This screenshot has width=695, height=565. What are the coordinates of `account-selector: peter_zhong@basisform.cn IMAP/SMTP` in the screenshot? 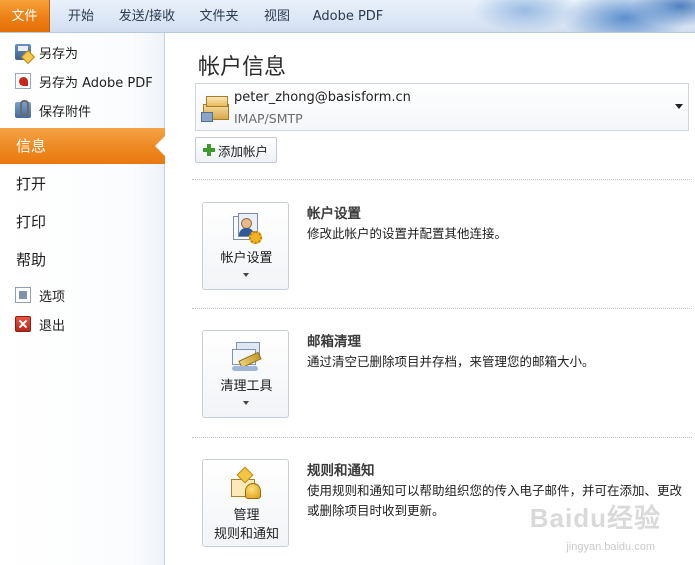 It's located at (442, 107).